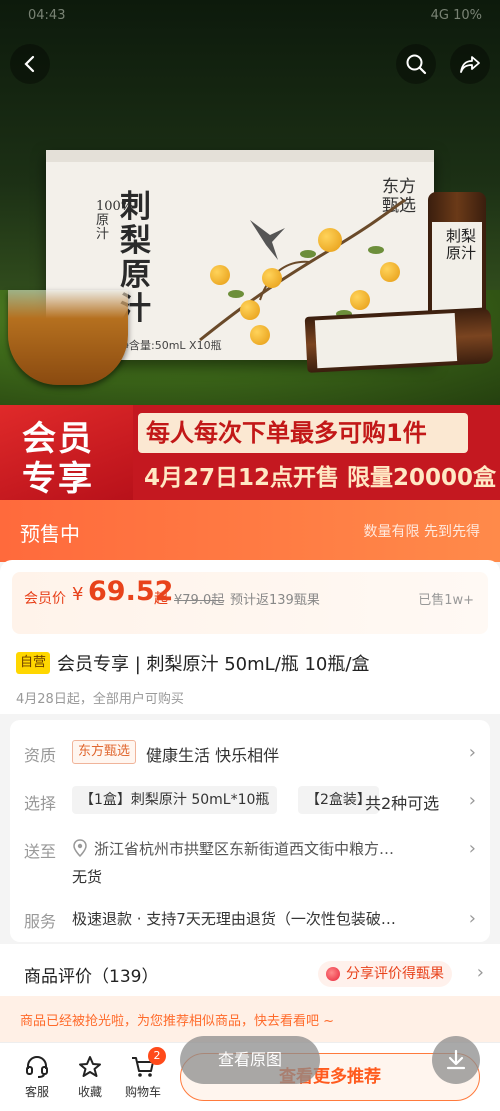 The height and width of the screenshot is (1111, 500). What do you see at coordinates (135, 258) in the screenshot?
I see `box-title: 刺梨原汁` at bounding box center [135, 258].